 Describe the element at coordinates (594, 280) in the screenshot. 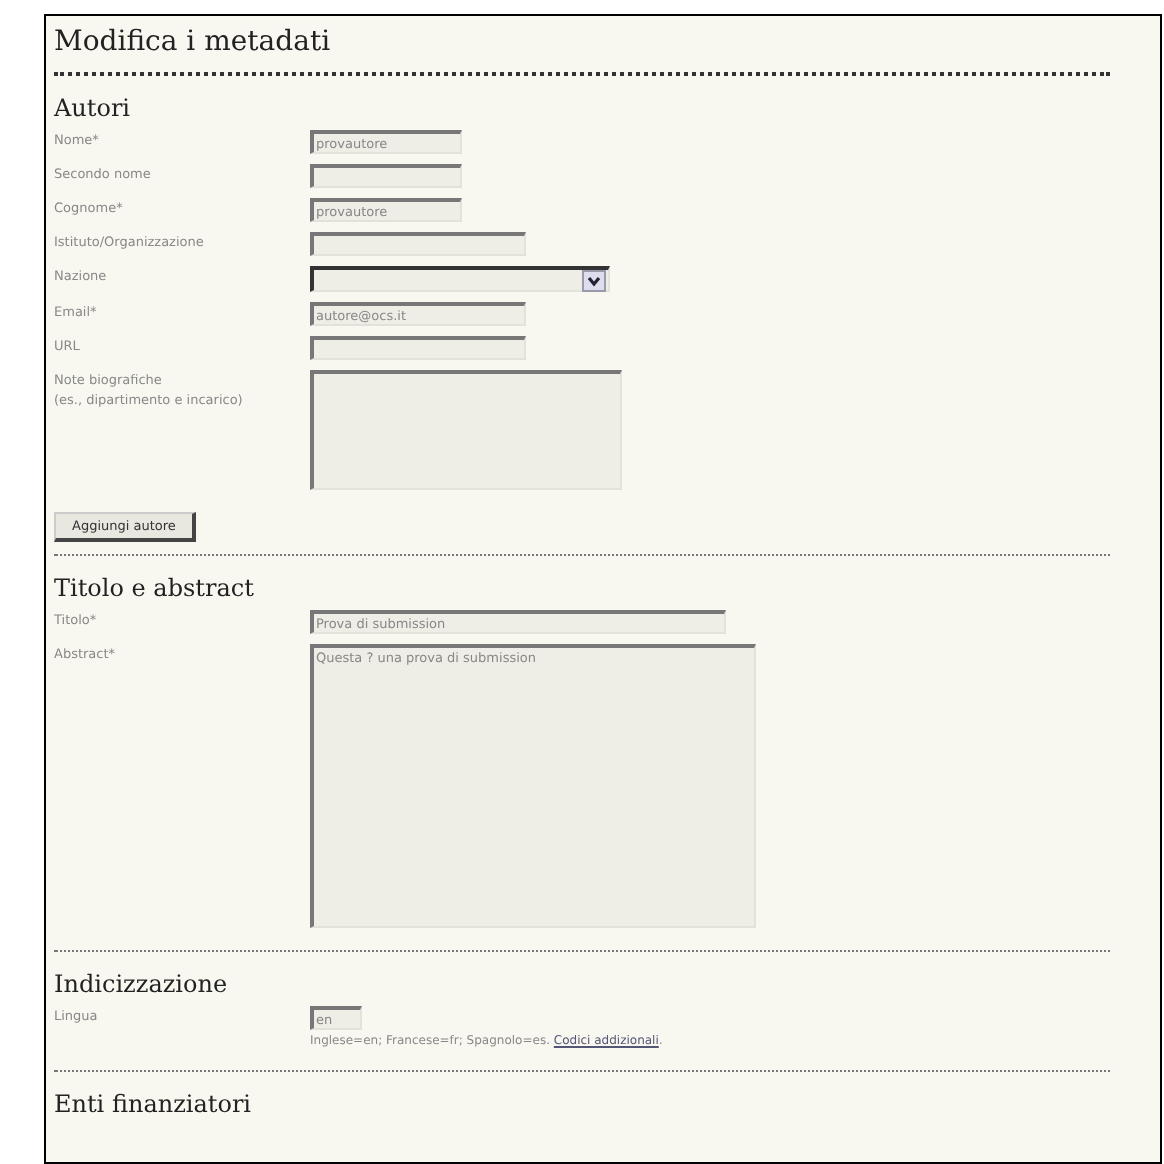

I see `chevron-down-icon` at that location.